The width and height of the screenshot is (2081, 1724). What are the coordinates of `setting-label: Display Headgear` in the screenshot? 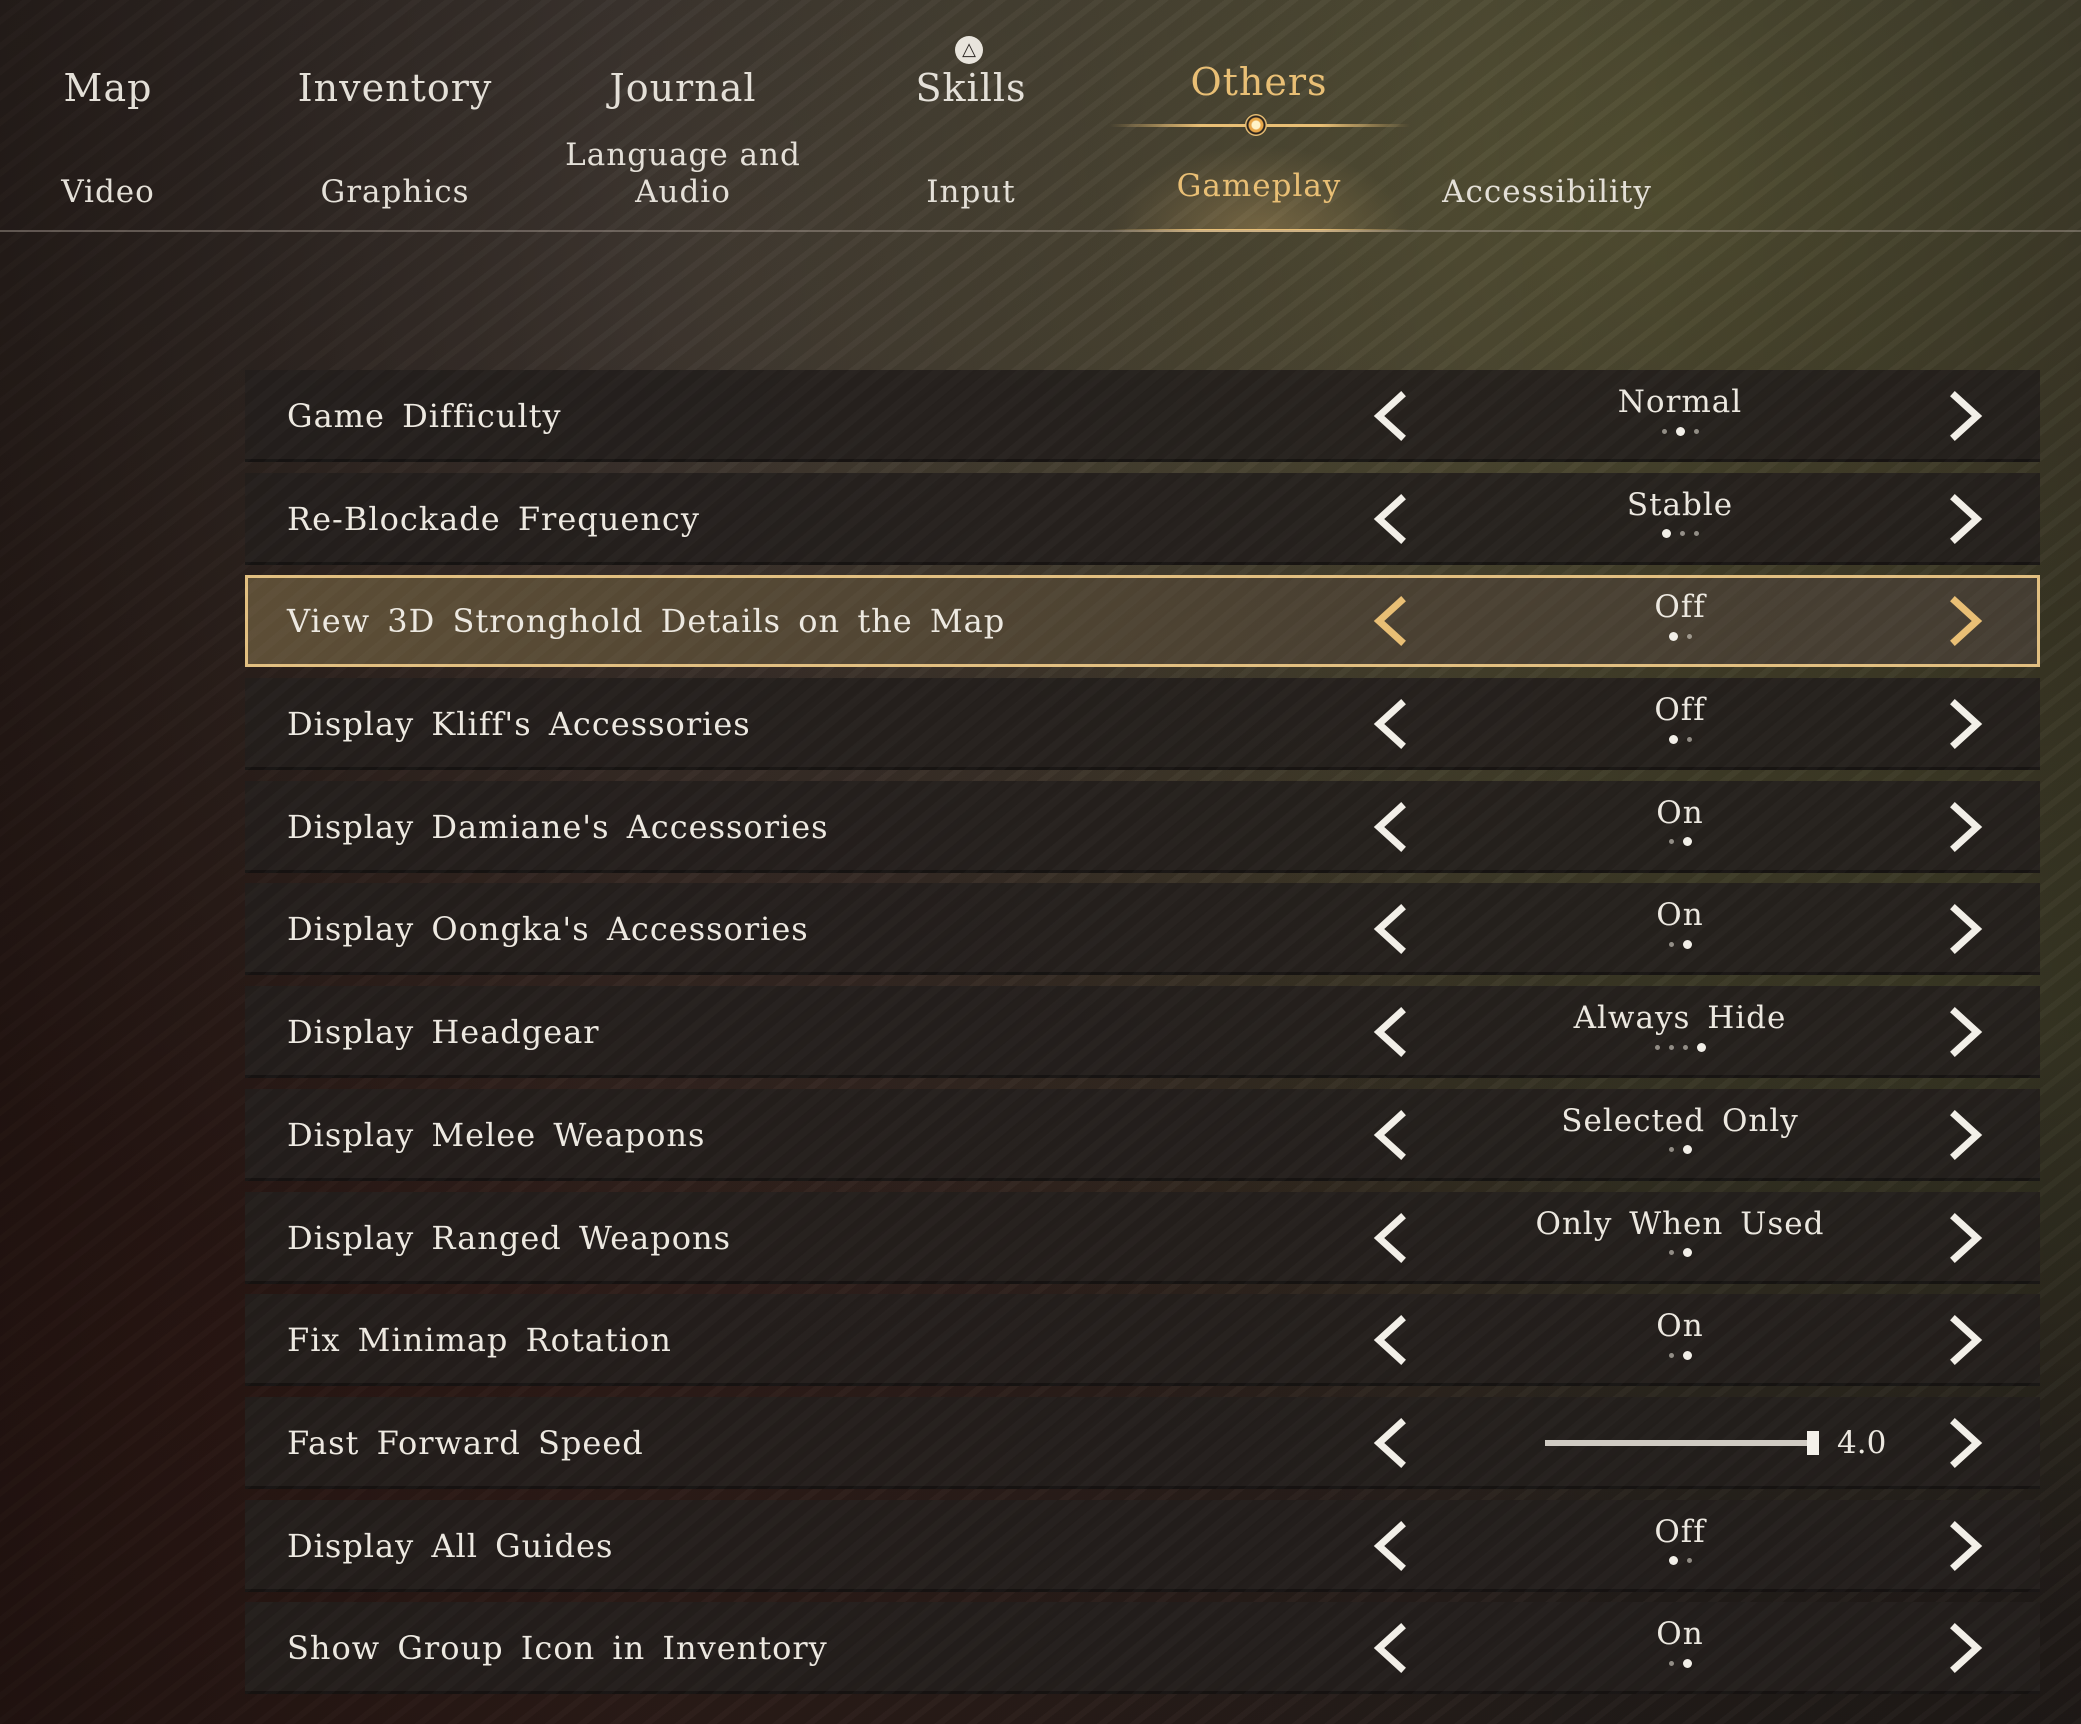 It's located at (443, 1032).